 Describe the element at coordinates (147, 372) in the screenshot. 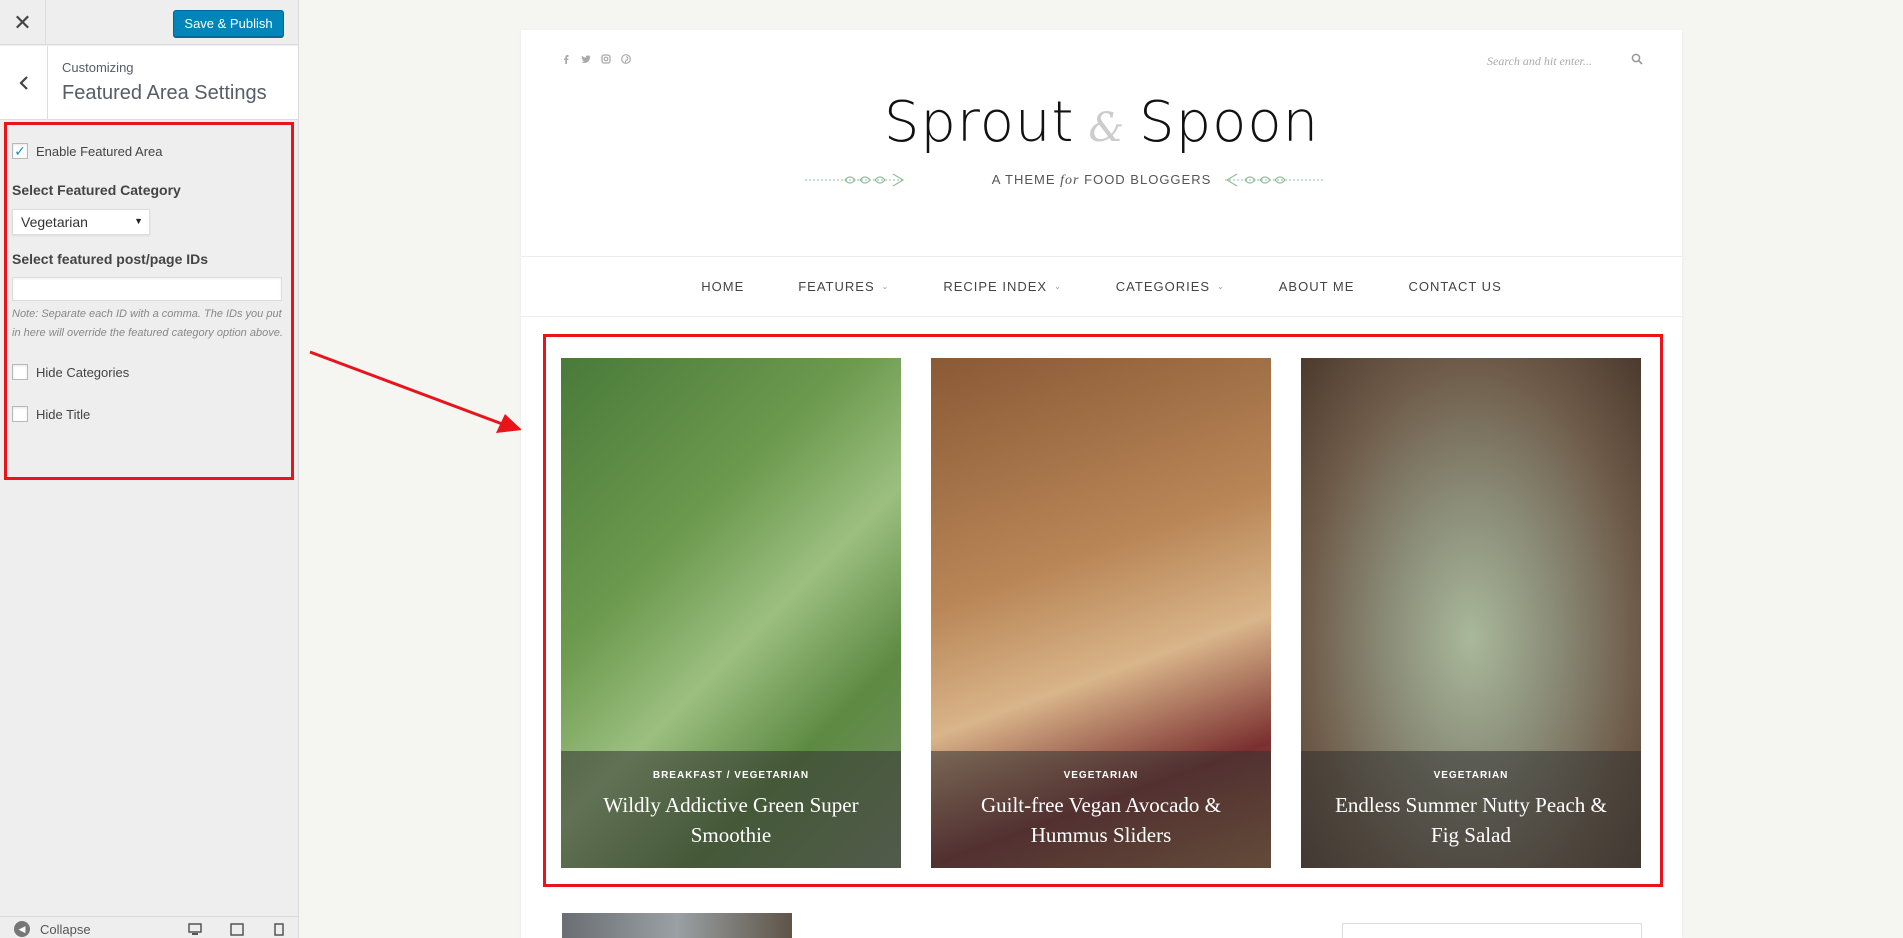

I see `hide-categories-row: Hide Categories` at that location.